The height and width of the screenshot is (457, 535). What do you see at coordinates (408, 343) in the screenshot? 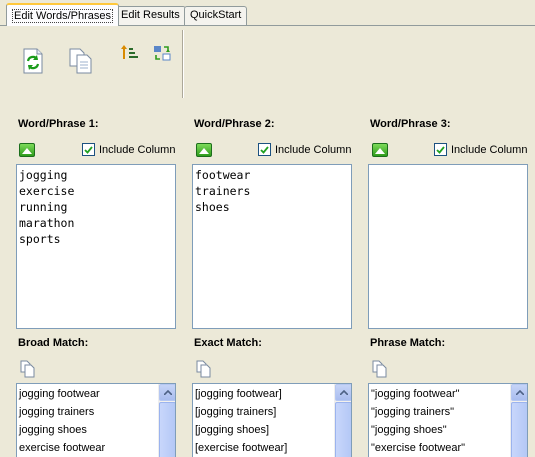
I see `phrase-match-label: Phrase Match:` at bounding box center [408, 343].